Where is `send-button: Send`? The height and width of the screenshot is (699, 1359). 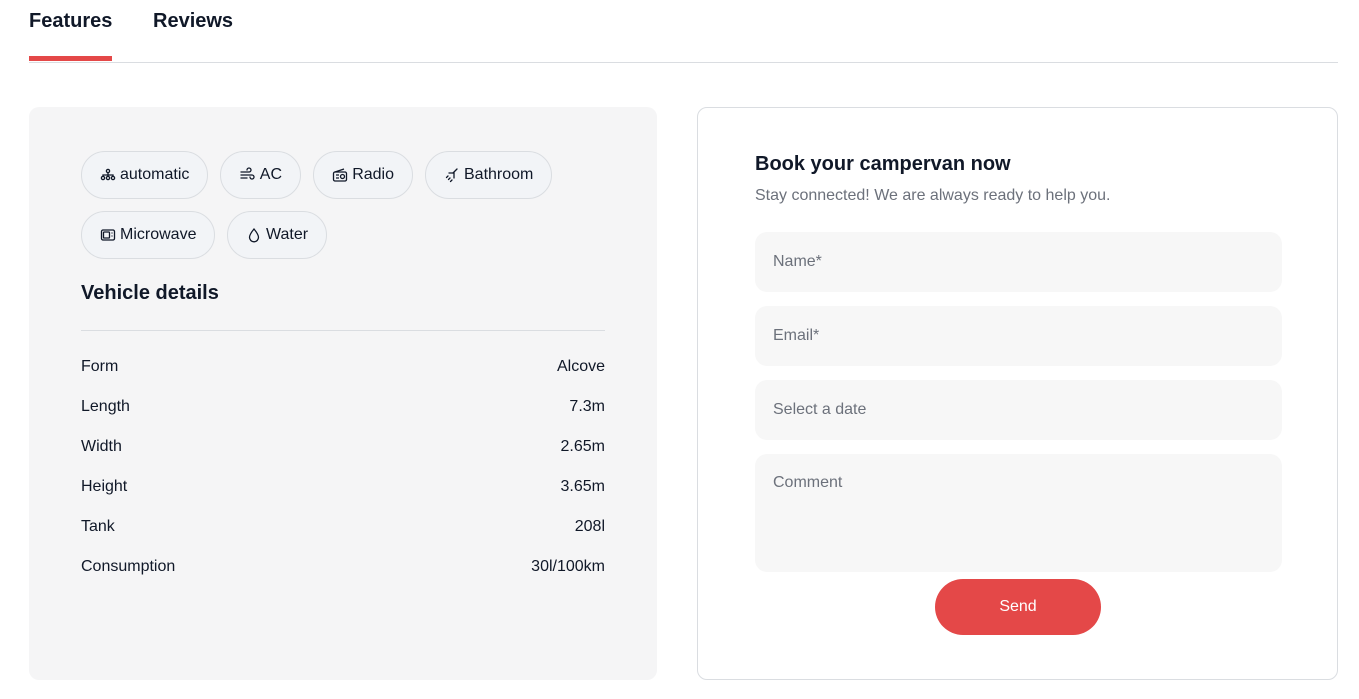
send-button: Send is located at coordinates (1018, 607).